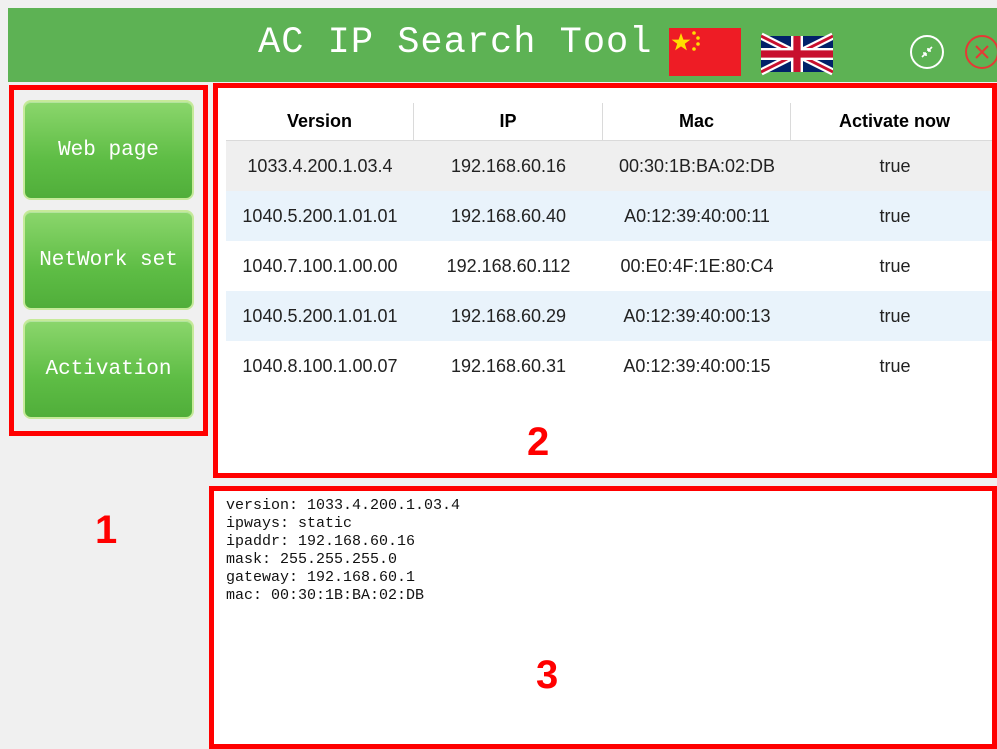  I want to click on detail-line: gateway: 192.168.60.1, so click(321, 577).